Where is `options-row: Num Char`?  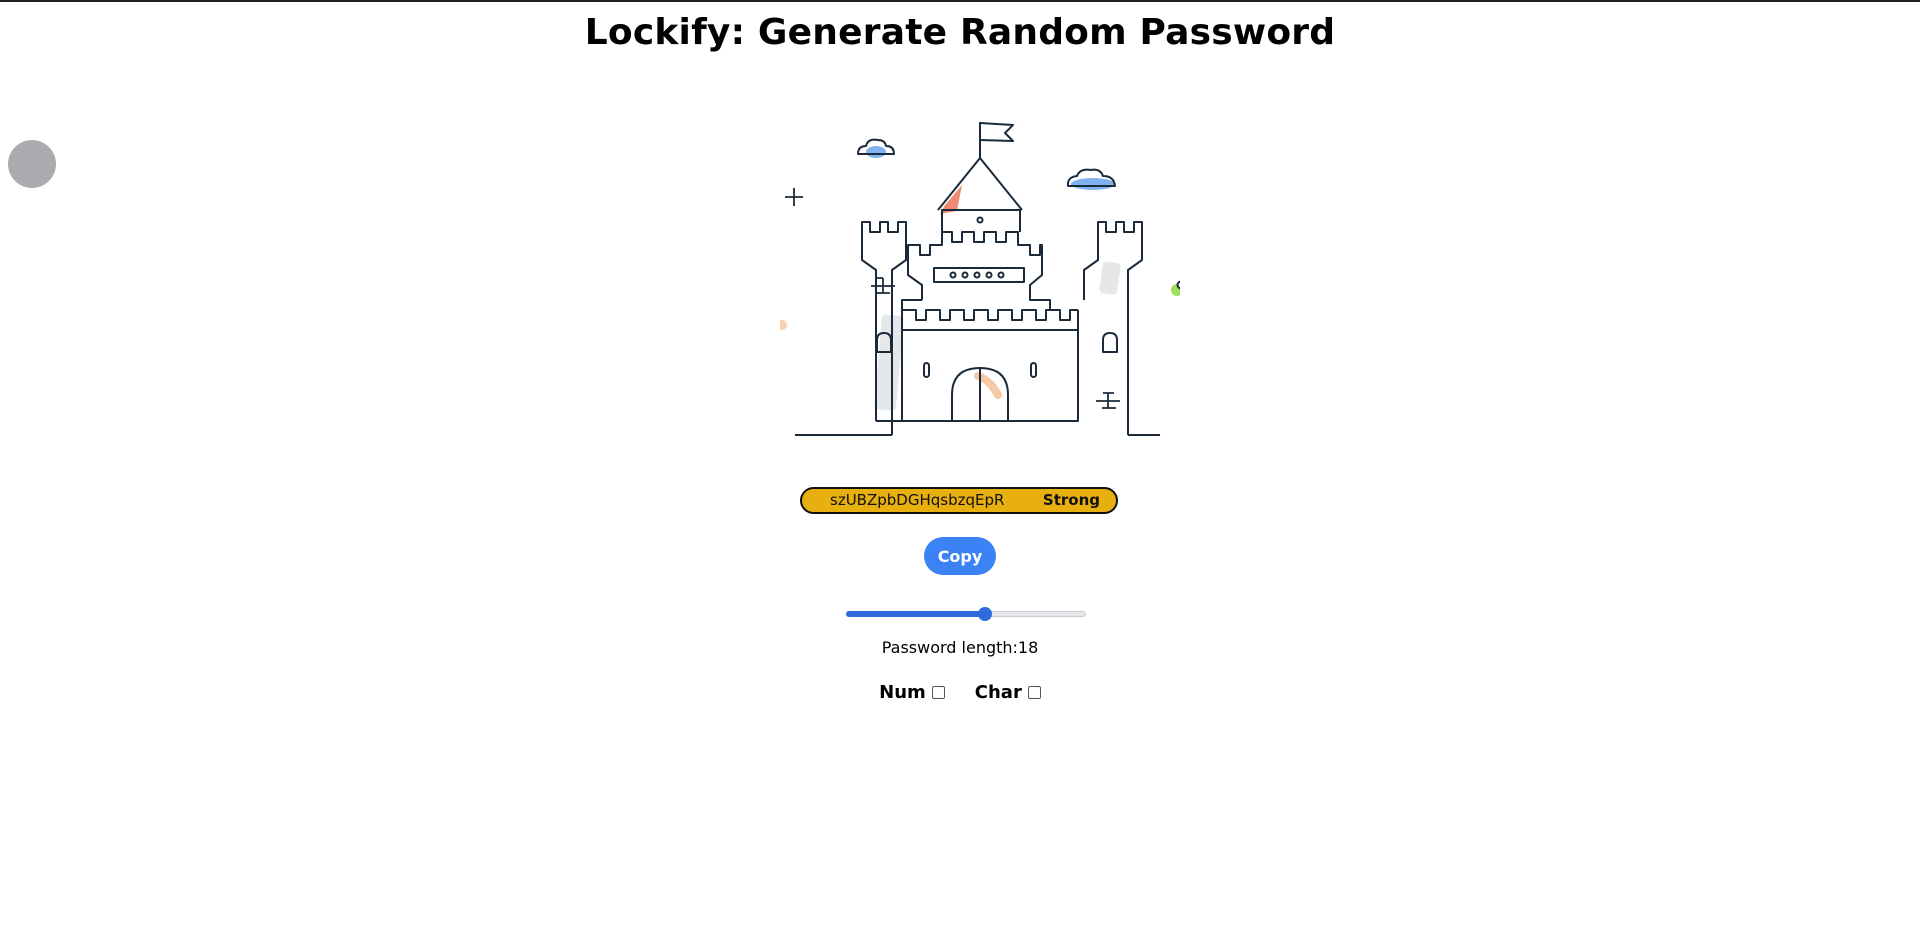 options-row: Num Char is located at coordinates (960, 692).